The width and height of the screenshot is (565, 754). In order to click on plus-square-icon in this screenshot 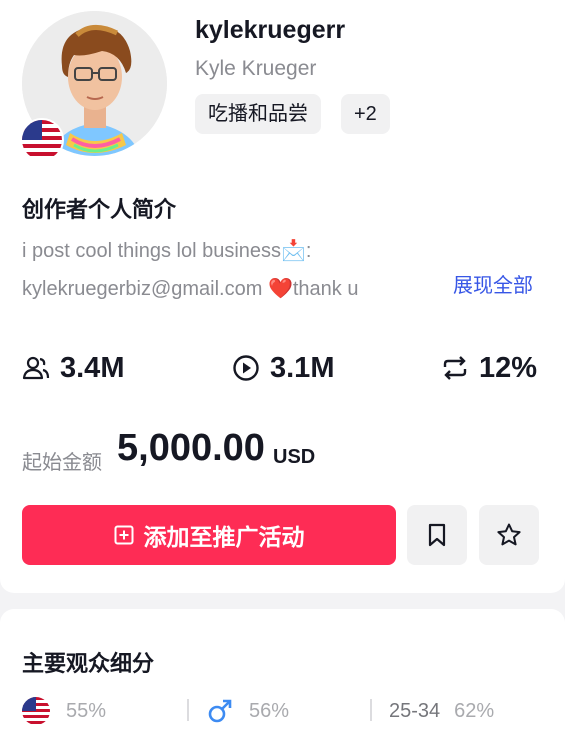, I will do `click(123, 535)`.